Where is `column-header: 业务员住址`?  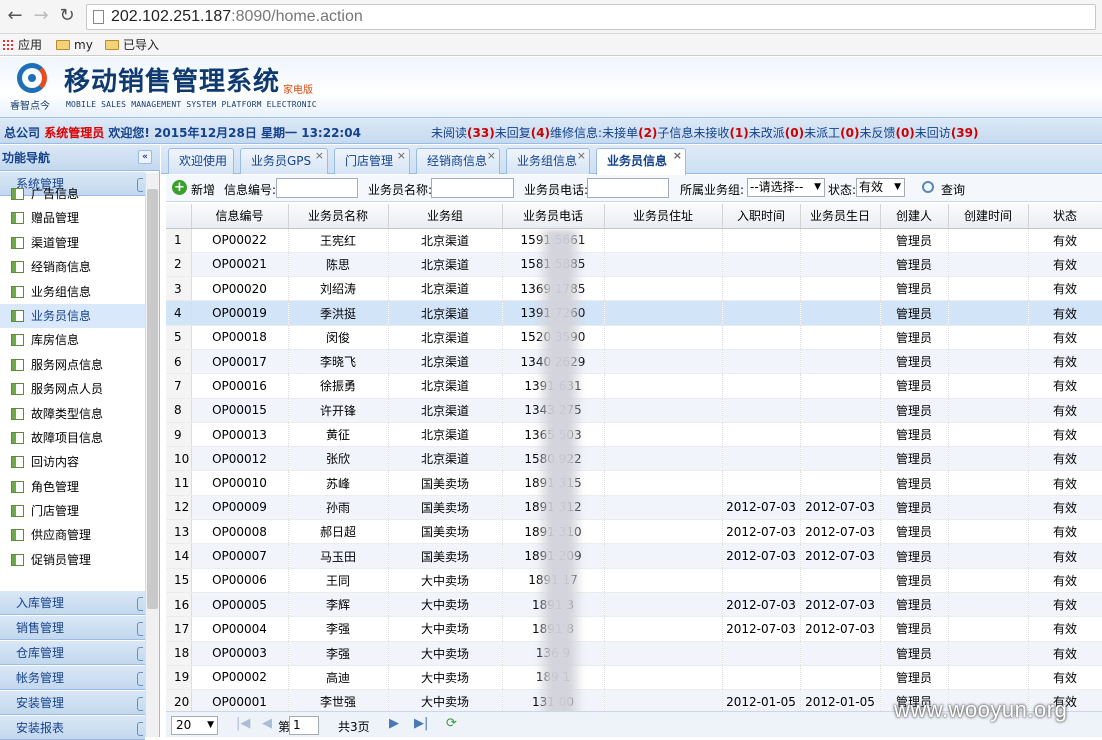 column-header: 业务员住址 is located at coordinates (663, 216).